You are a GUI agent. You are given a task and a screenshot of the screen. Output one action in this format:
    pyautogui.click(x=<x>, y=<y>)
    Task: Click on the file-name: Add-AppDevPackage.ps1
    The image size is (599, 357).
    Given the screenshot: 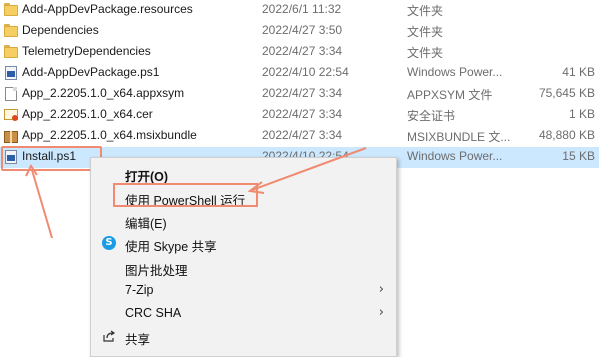 What is the action you would take?
    pyautogui.click(x=91, y=72)
    